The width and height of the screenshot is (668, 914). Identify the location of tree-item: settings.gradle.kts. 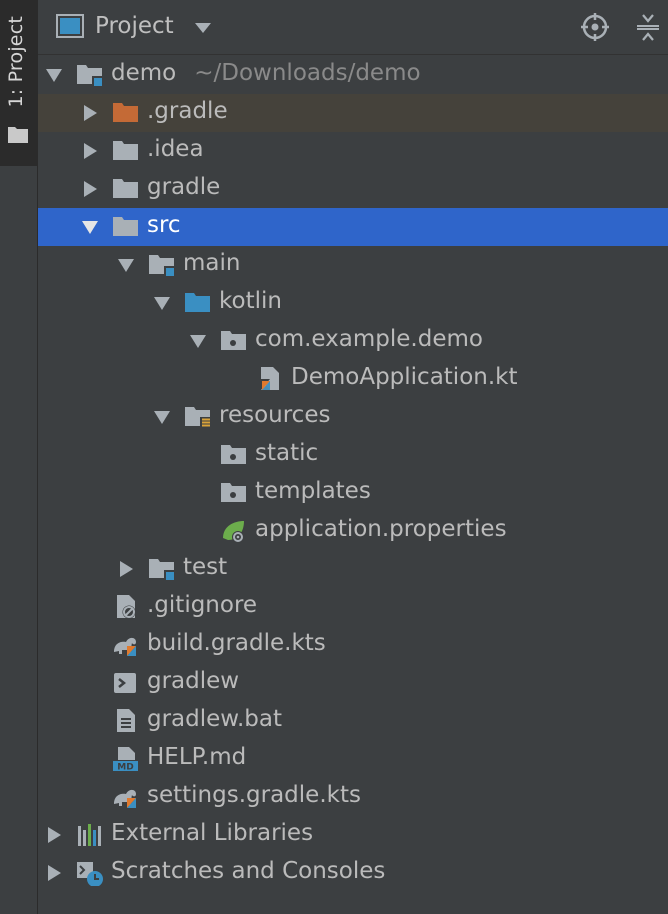
(353, 797).